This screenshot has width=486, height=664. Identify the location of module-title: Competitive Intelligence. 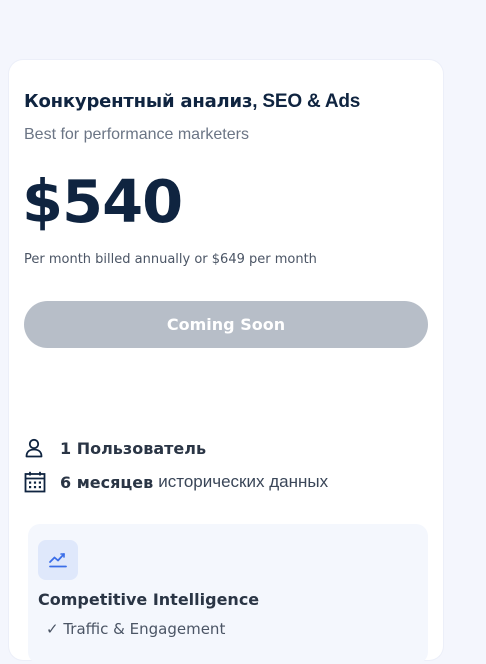
(149, 599).